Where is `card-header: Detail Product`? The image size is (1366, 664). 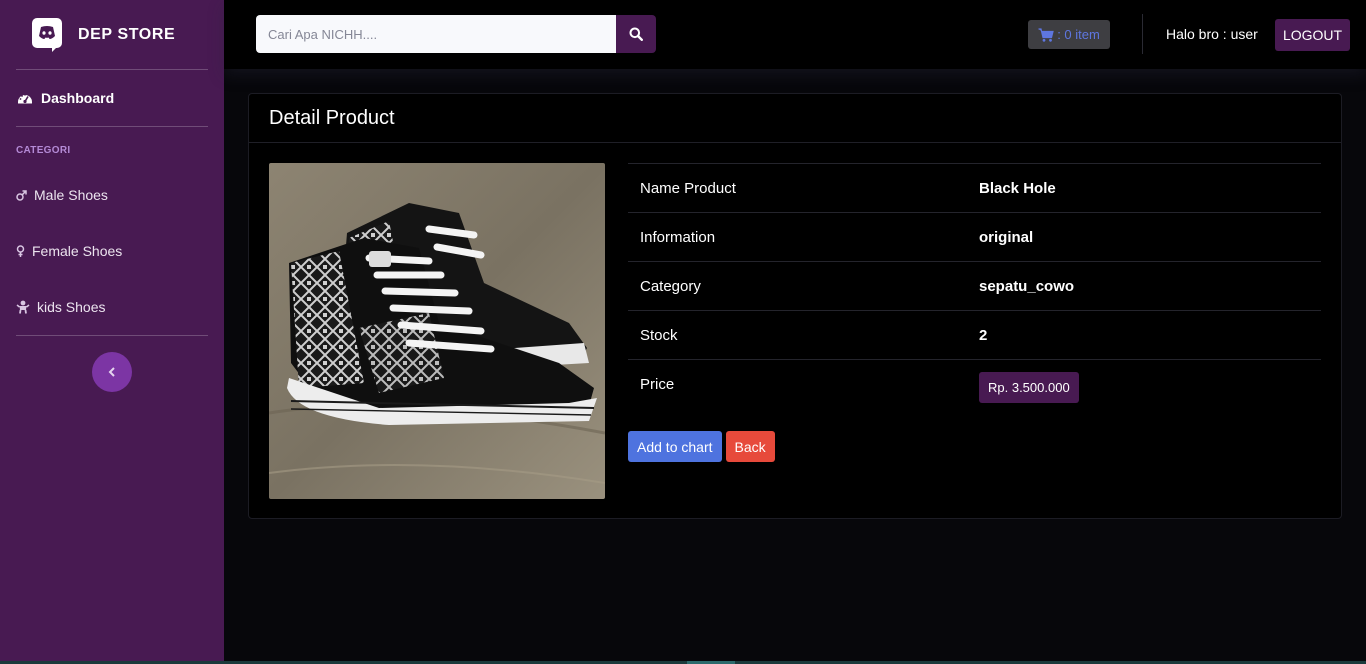
card-header: Detail Product is located at coordinates (795, 118).